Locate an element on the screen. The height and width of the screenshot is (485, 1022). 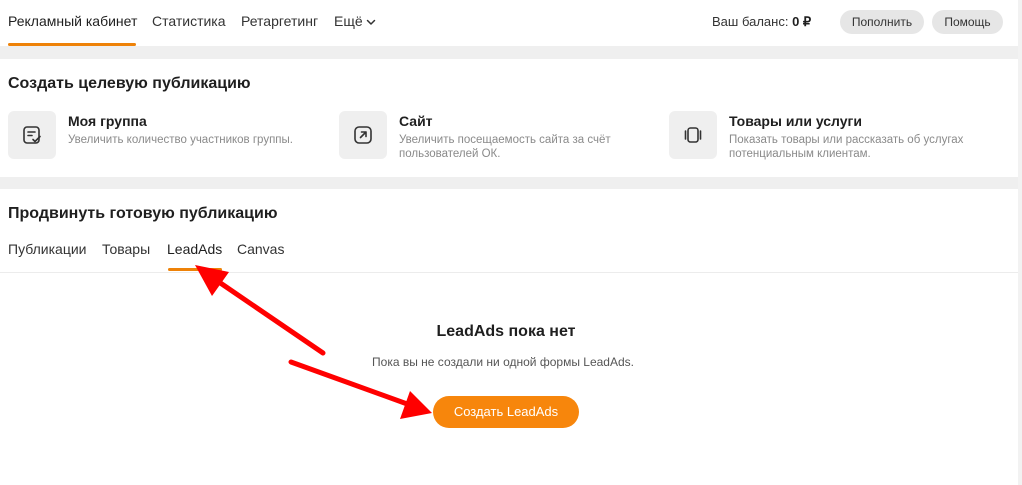
products-carousel-icon is located at coordinates (693, 135).